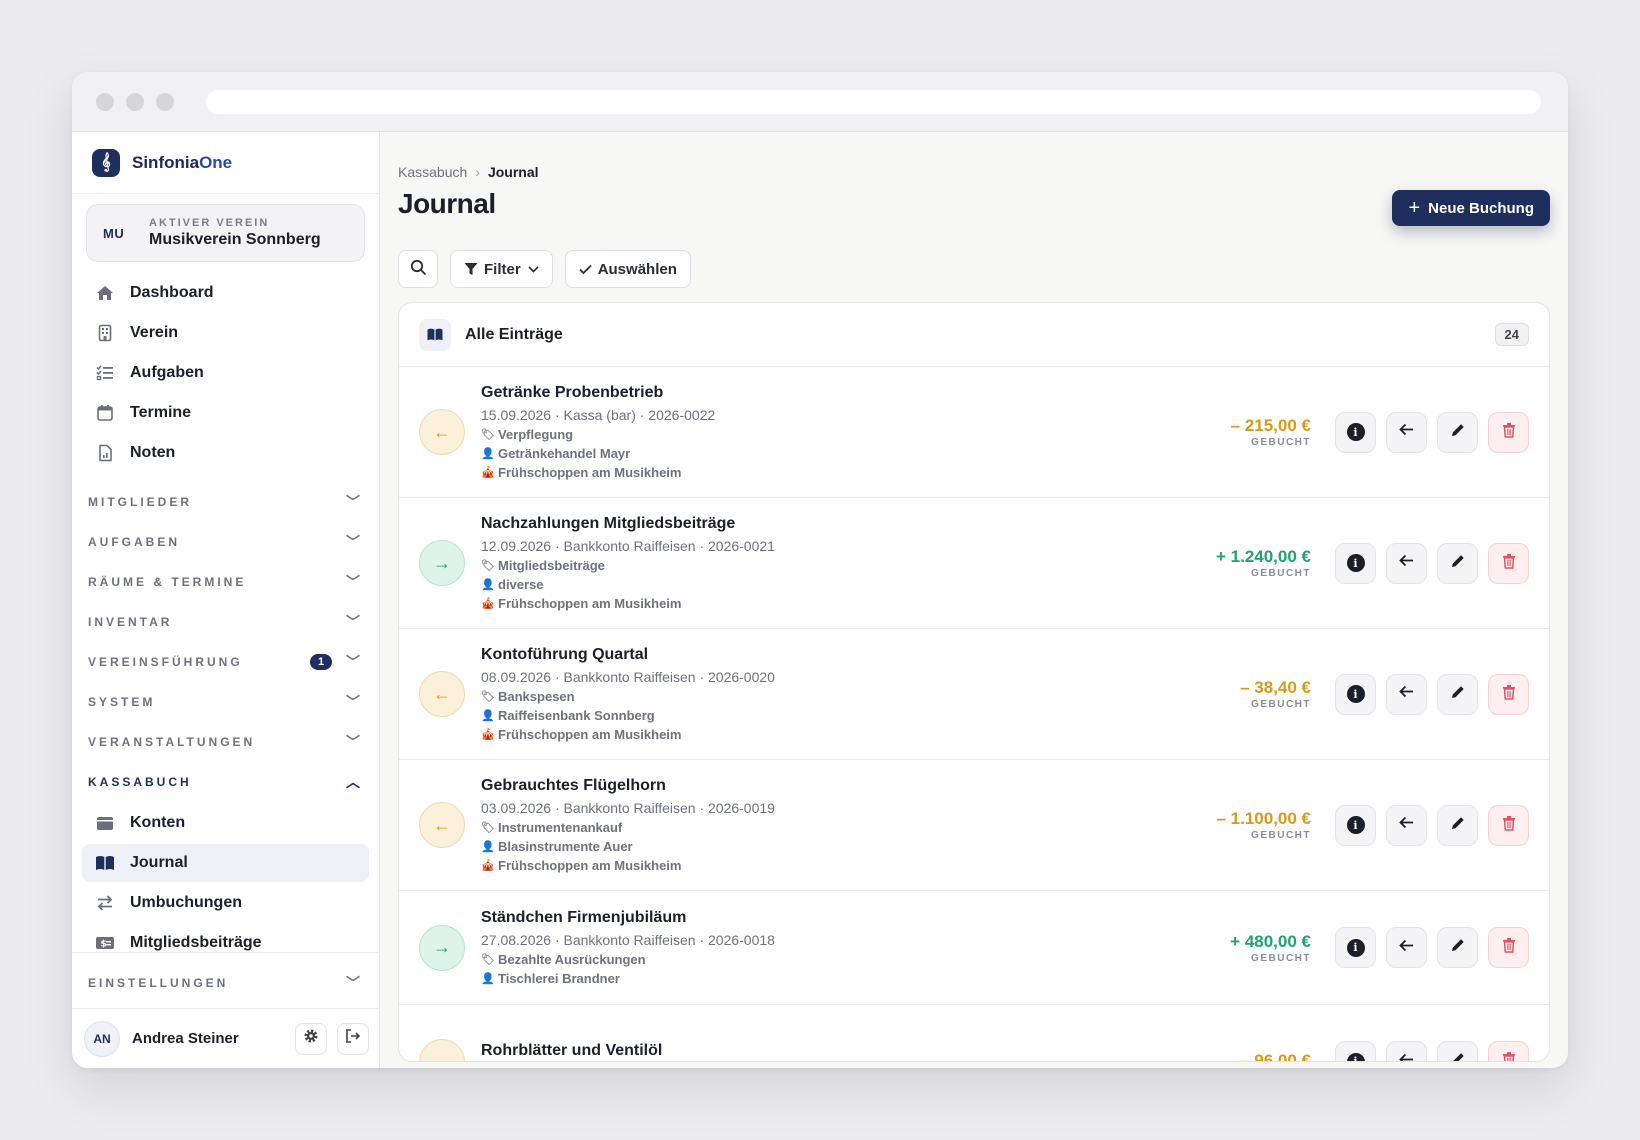 This screenshot has height=1140, width=1640. What do you see at coordinates (165, 662) in the screenshot?
I see `section-label: VEREINSFÜHRUNG` at bounding box center [165, 662].